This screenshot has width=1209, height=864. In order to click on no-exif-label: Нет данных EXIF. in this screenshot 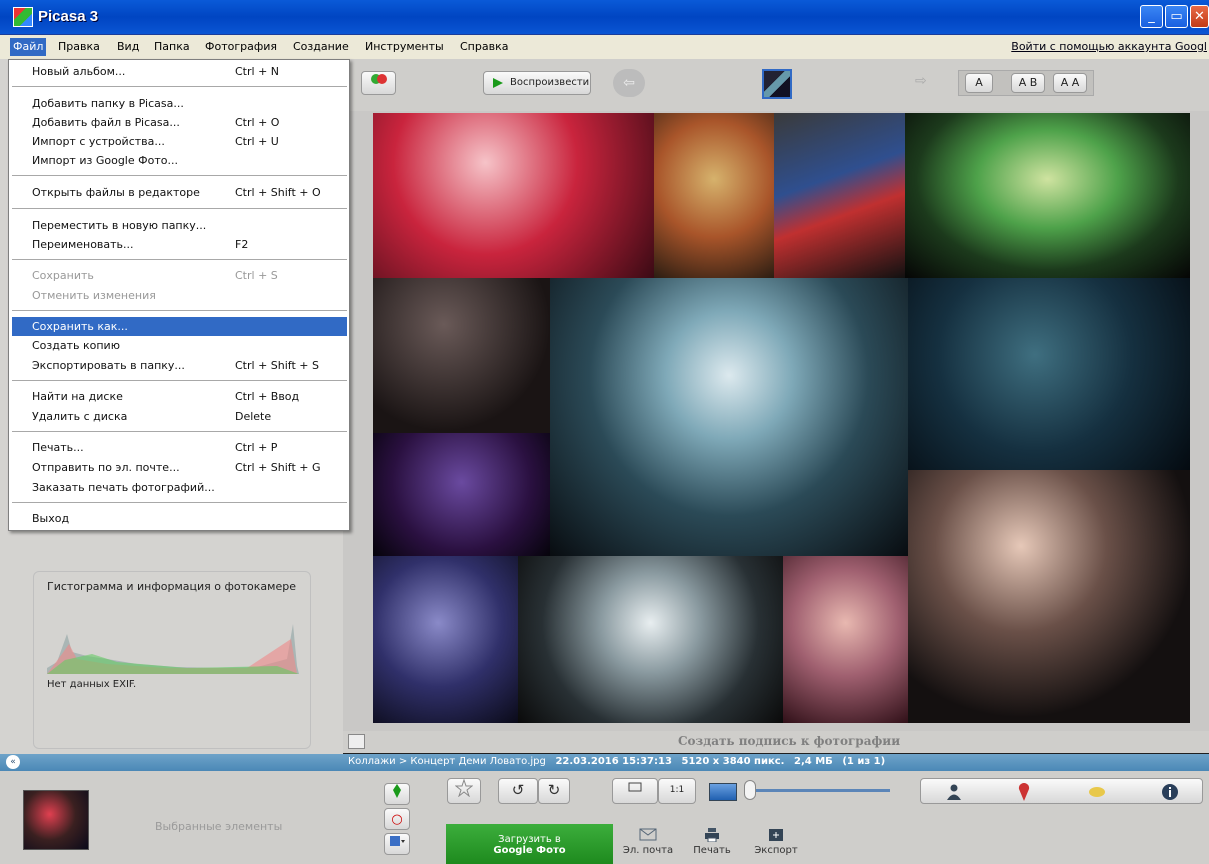, I will do `click(92, 684)`.